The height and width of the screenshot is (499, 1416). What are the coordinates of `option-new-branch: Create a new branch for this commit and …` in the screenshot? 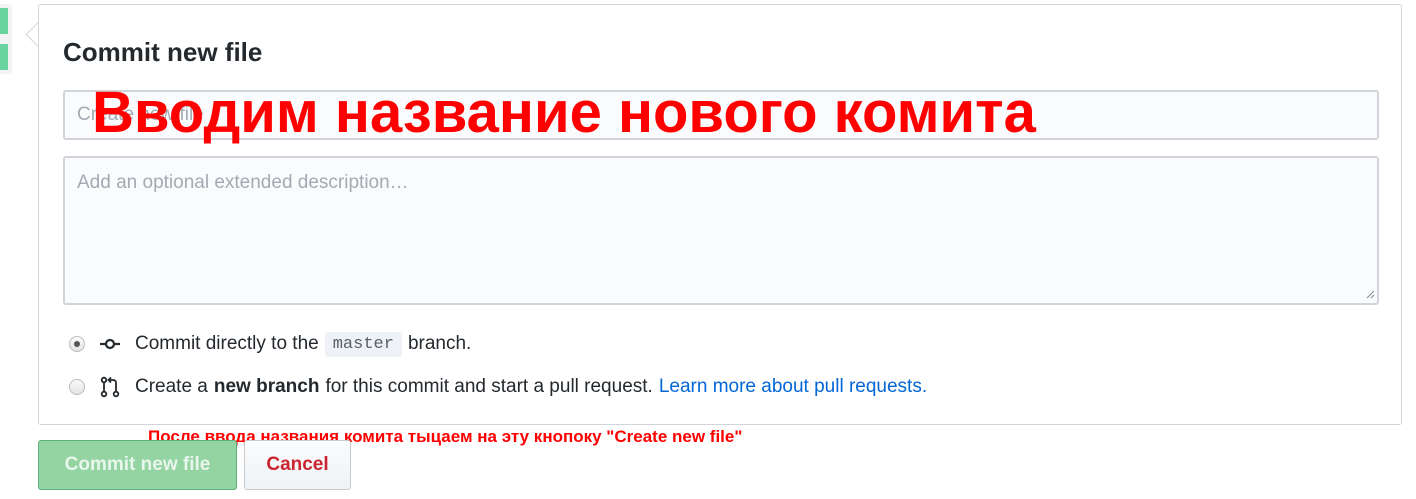 It's located at (498, 387).